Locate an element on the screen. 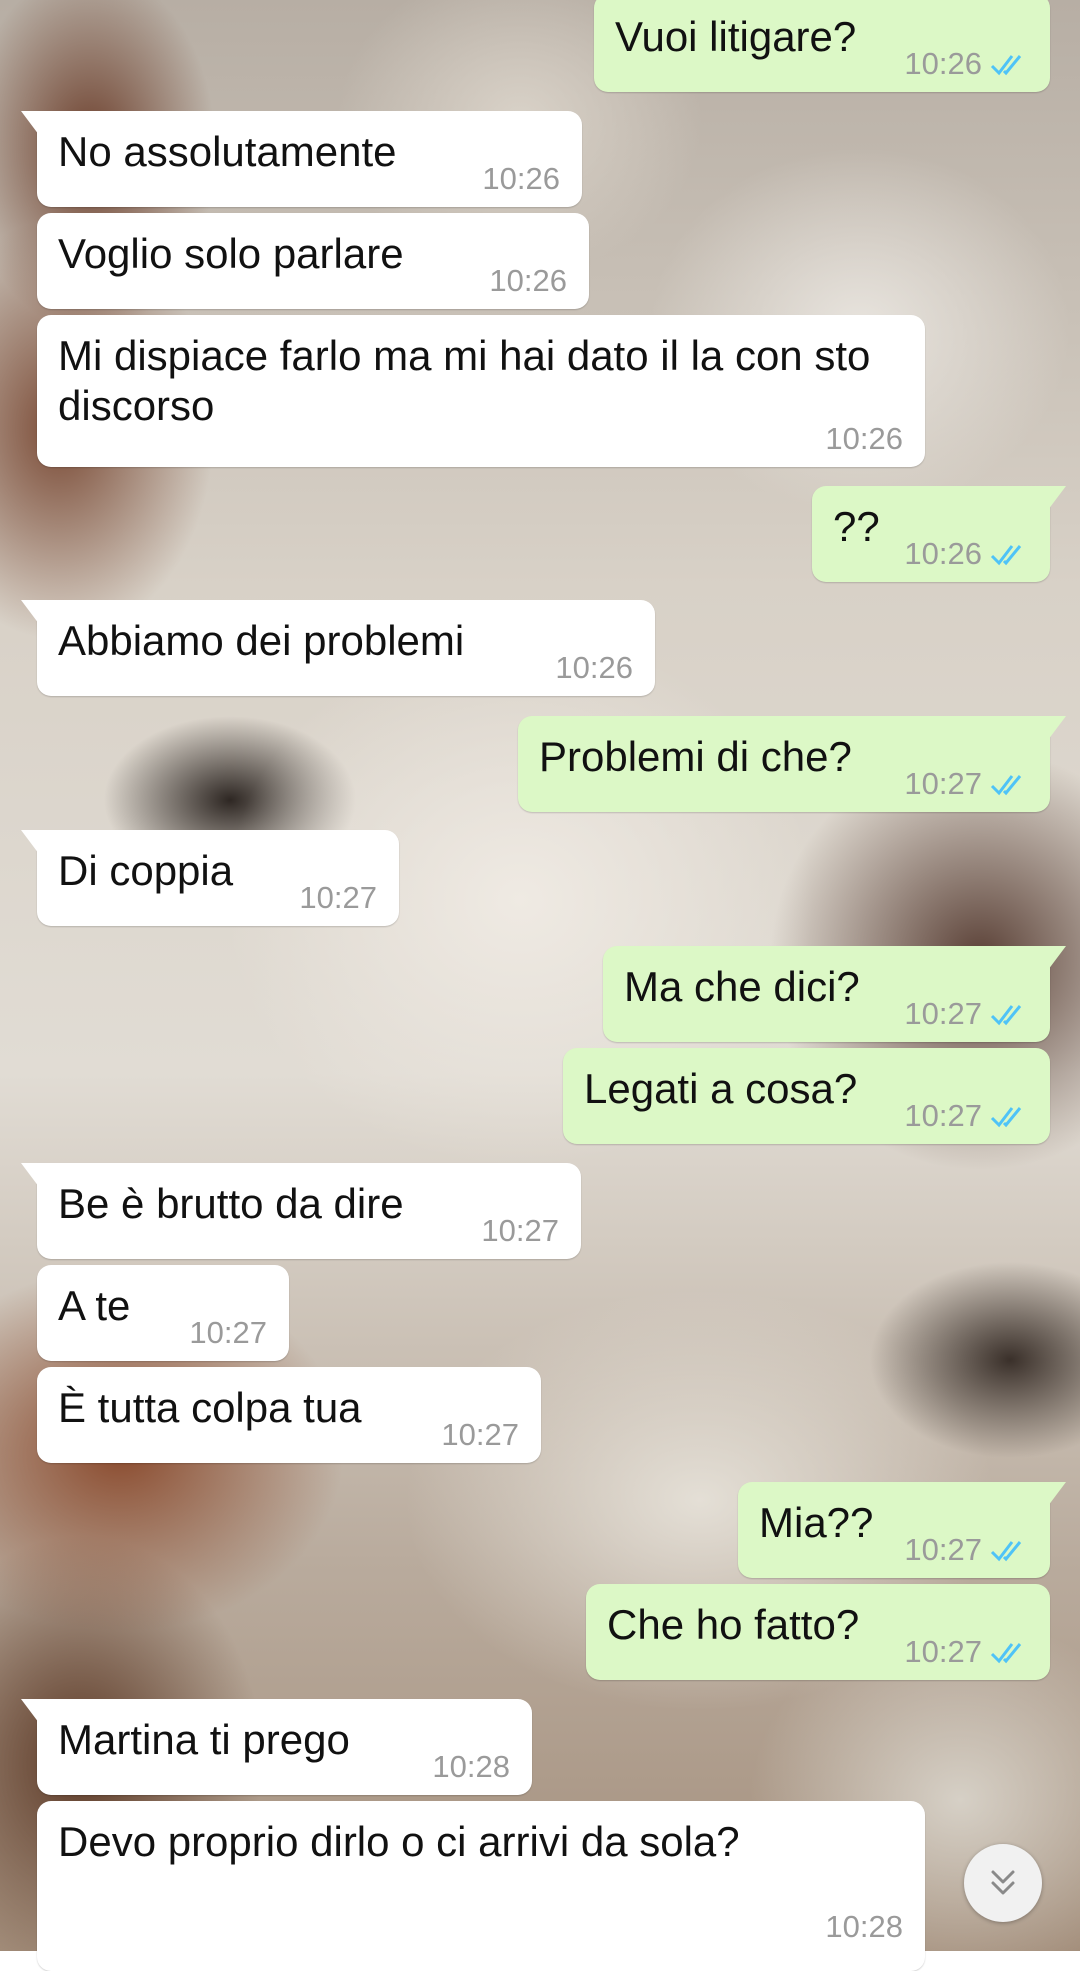  message-outgoing: Vuoi litigare? 10:26 is located at coordinates (822, 46).